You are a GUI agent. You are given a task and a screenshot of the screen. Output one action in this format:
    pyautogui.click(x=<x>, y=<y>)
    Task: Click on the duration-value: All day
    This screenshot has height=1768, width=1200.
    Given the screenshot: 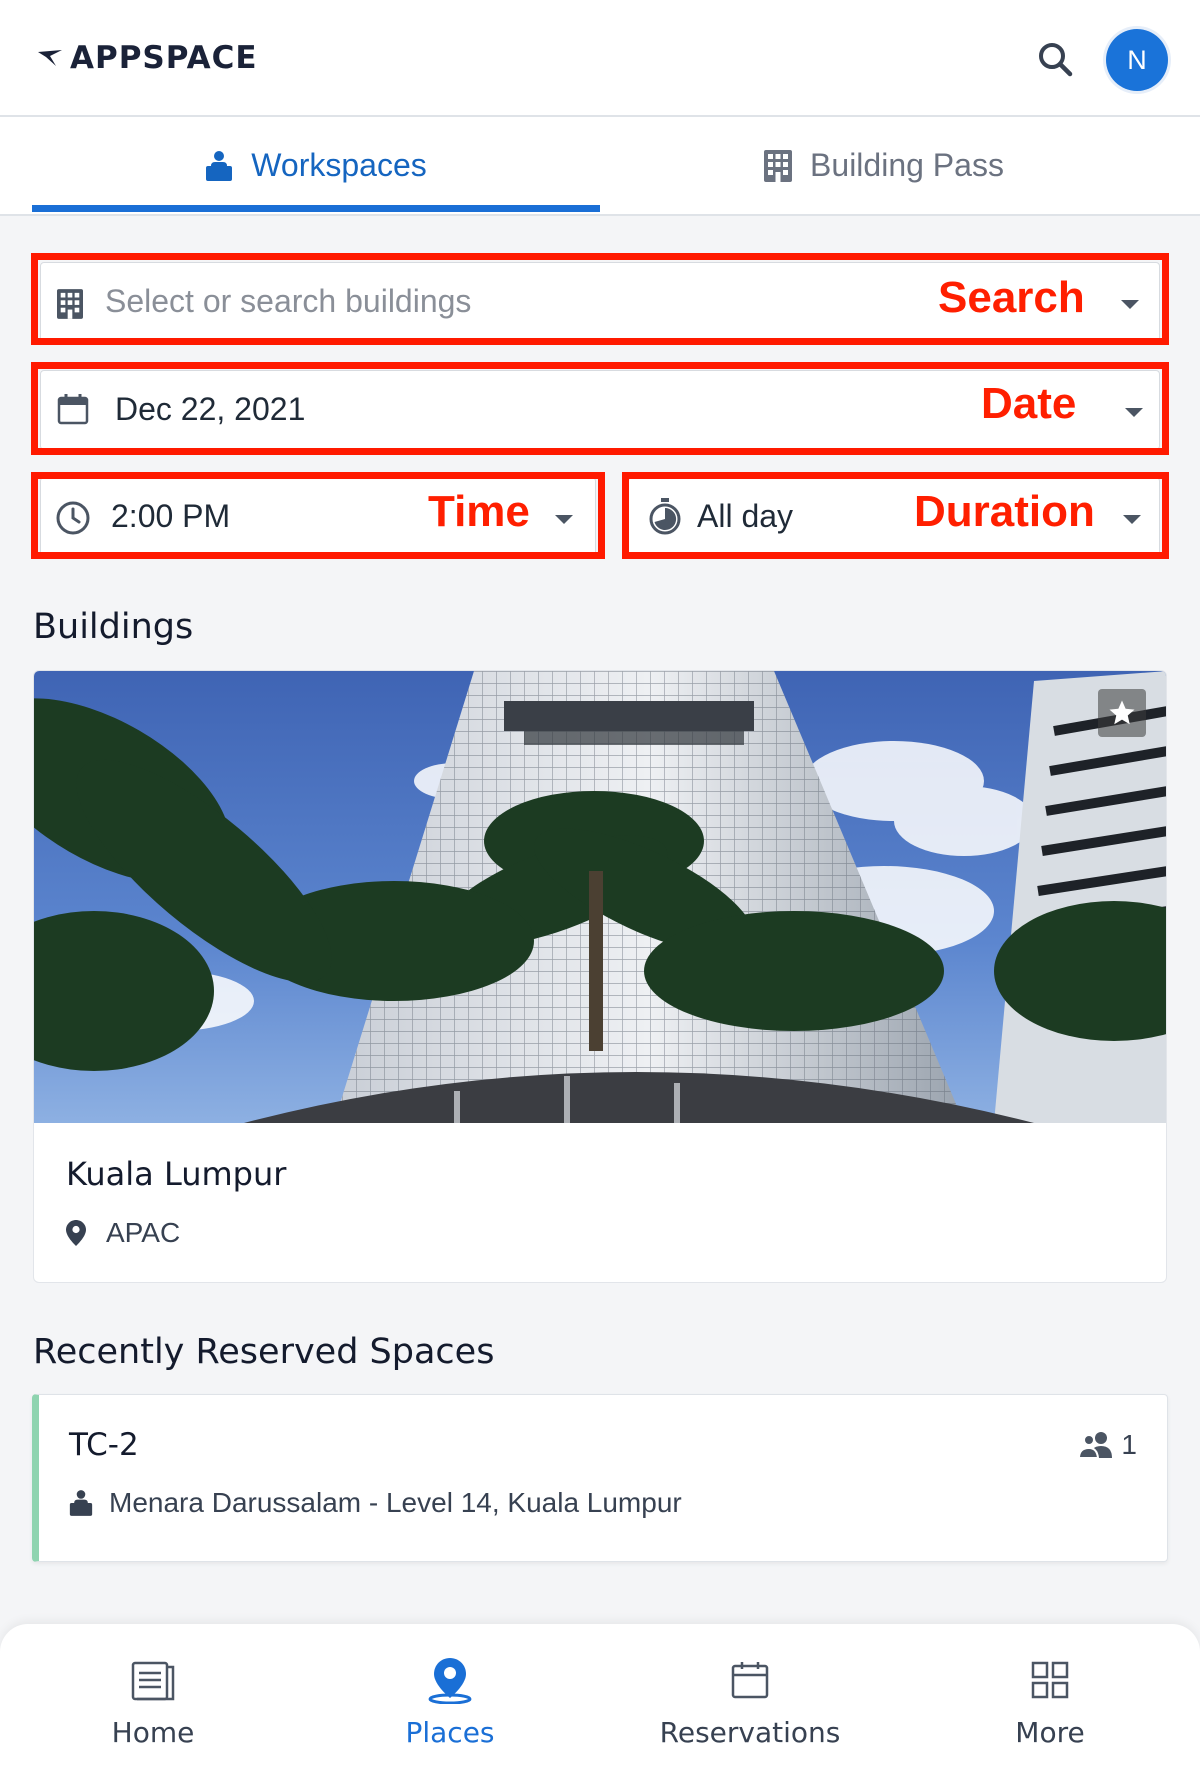 What is the action you would take?
    pyautogui.click(x=745, y=516)
    